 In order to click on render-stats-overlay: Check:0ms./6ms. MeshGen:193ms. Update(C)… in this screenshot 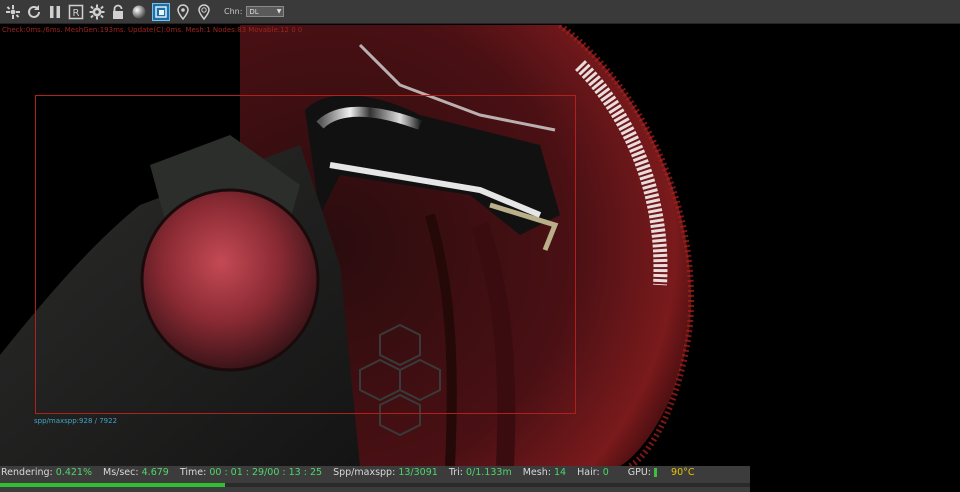, I will do `click(152, 30)`.